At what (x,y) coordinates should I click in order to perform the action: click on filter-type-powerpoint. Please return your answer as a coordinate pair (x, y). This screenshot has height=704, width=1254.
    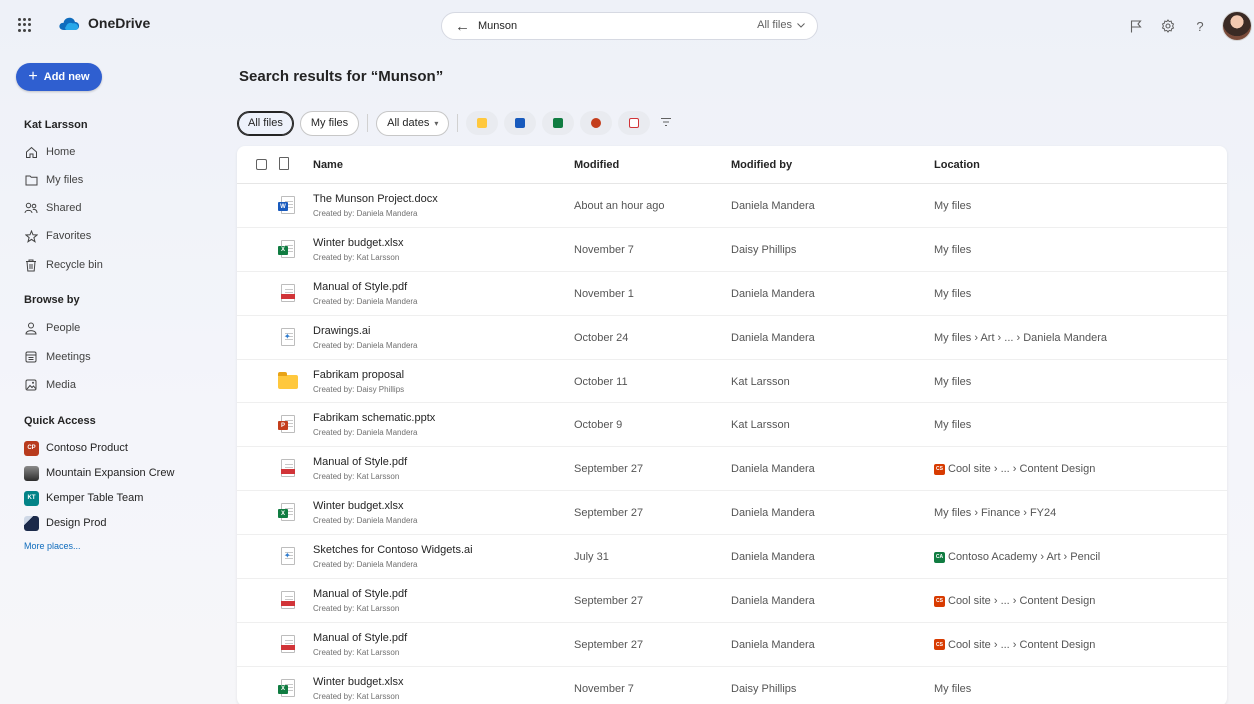
    Looking at the image, I should click on (596, 123).